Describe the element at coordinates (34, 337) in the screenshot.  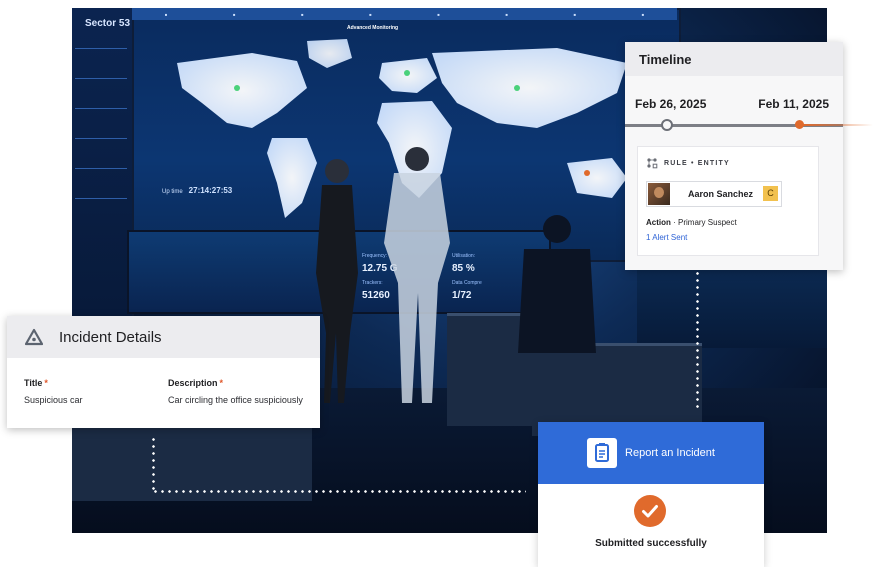
I see `warning-triangle-icon` at that location.